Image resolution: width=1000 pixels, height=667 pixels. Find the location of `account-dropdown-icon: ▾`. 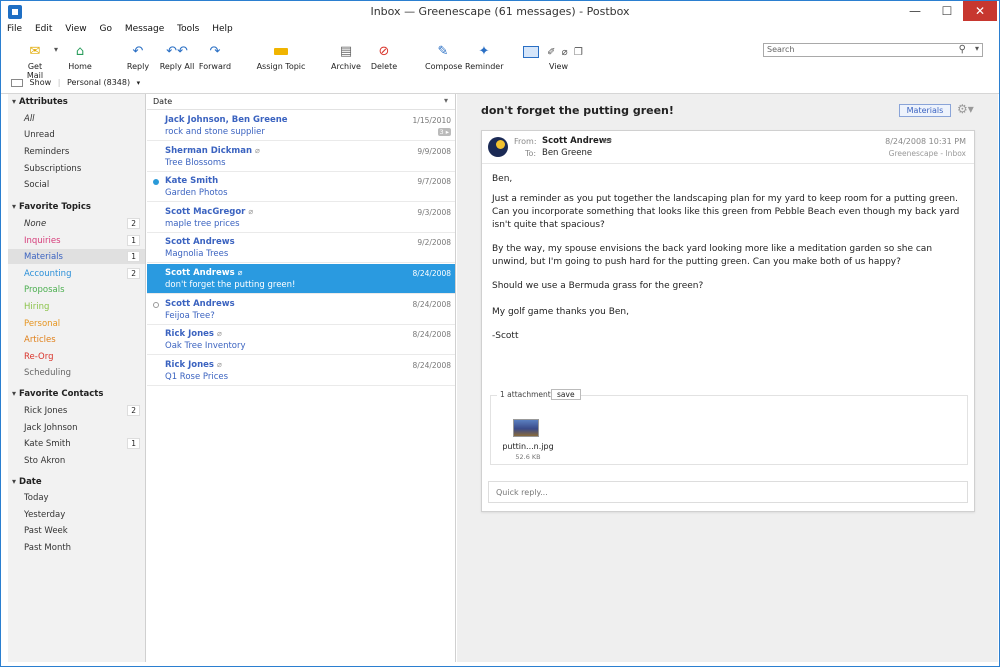

account-dropdown-icon: ▾ is located at coordinates (139, 83).